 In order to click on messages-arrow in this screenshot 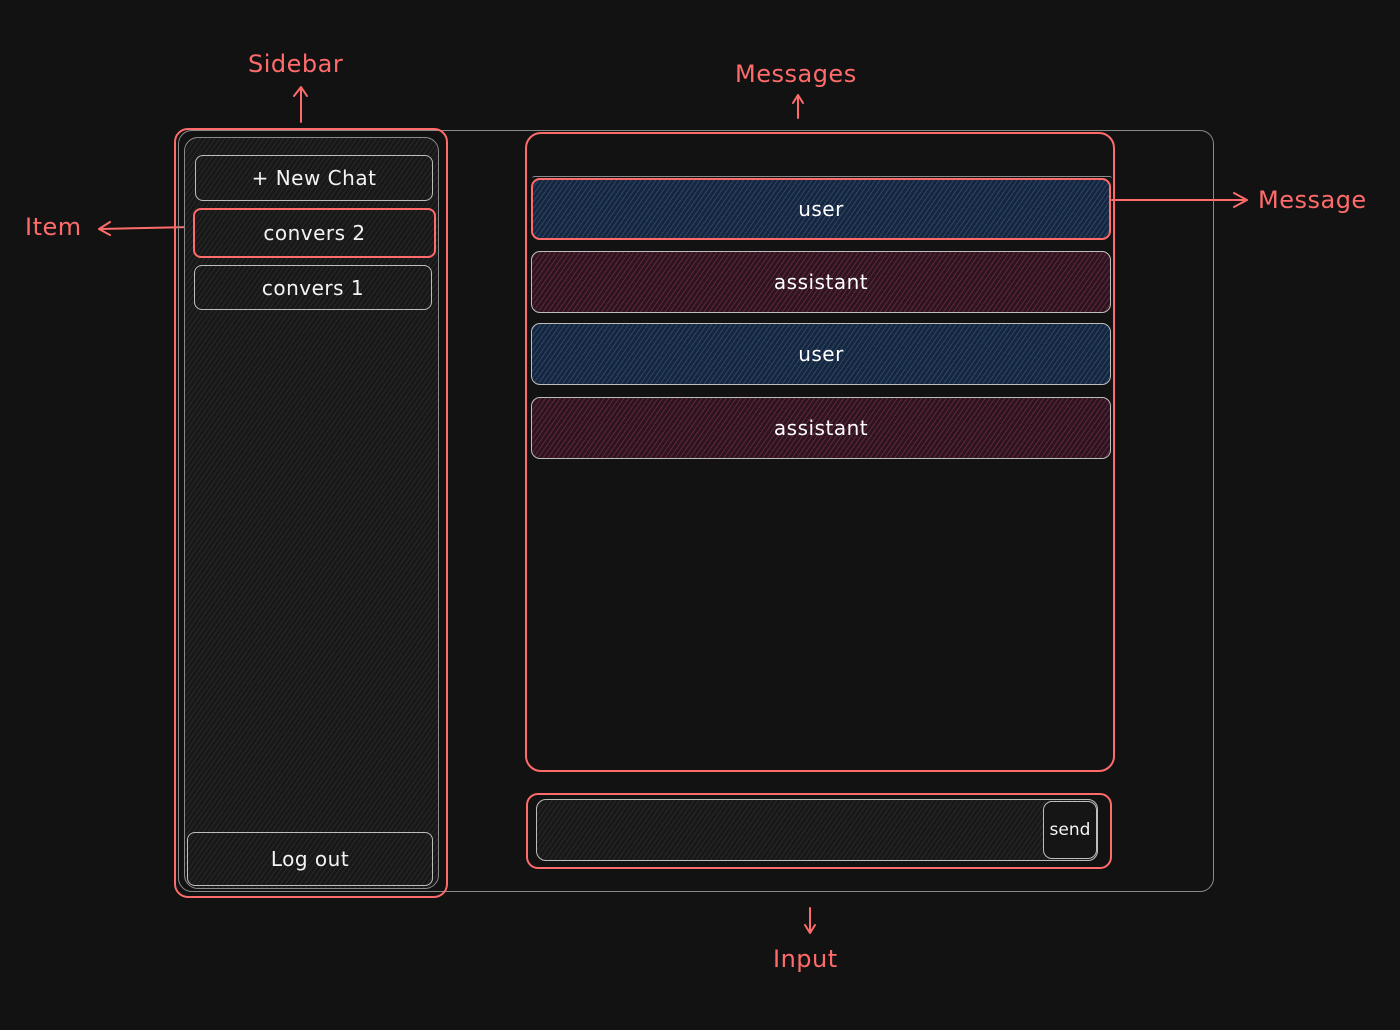, I will do `click(798, 106)`.